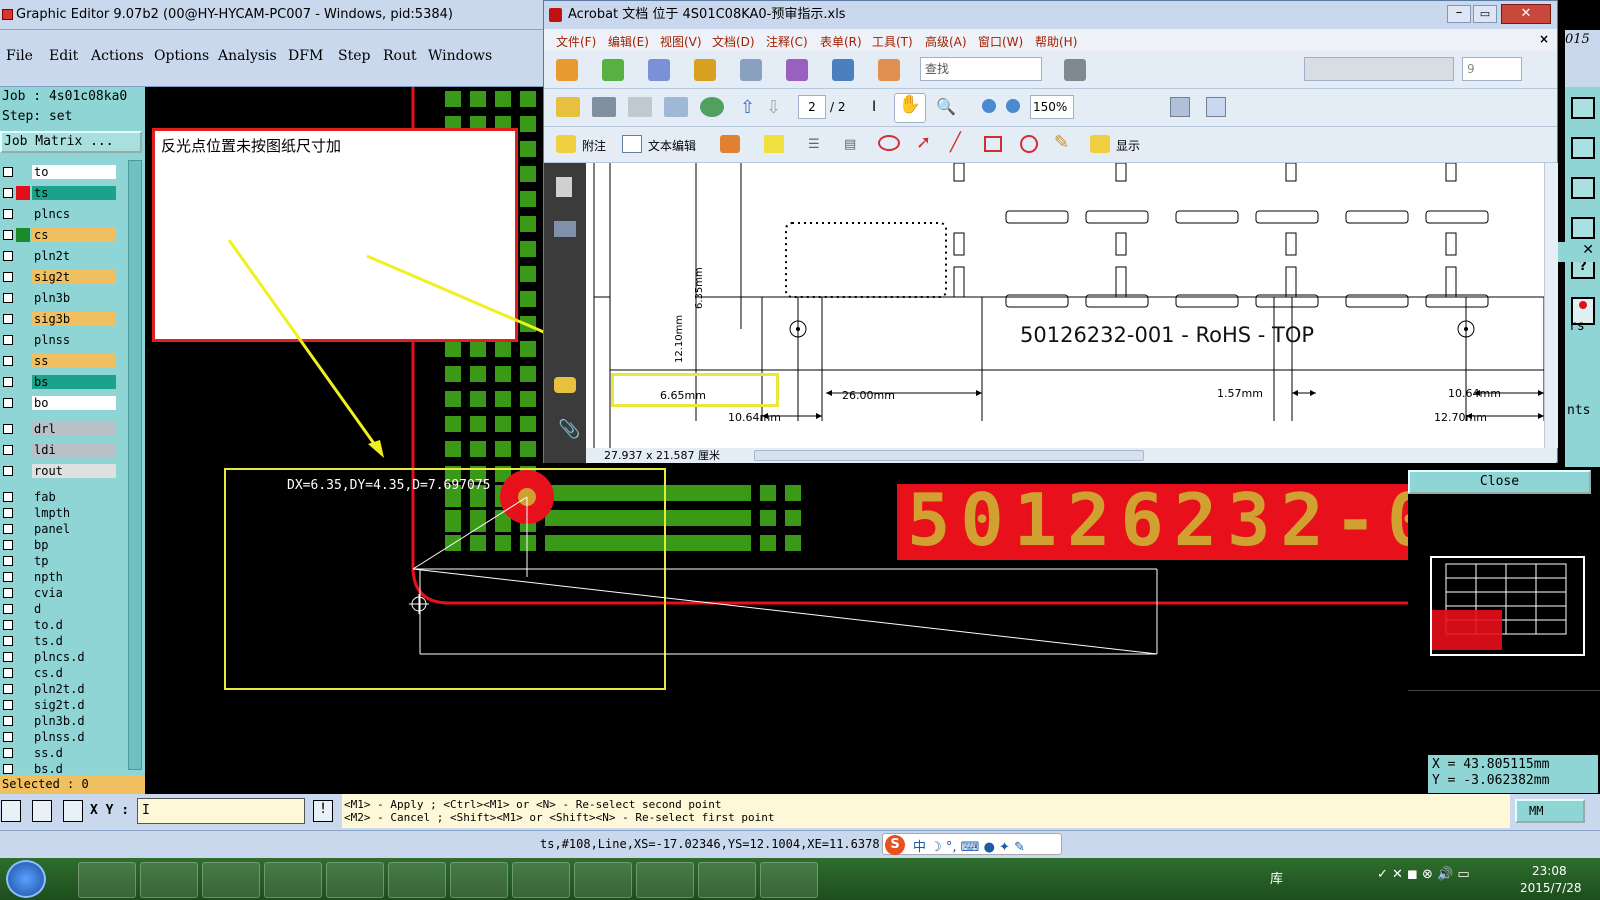  What do you see at coordinates (135, 465) in the screenshot?
I see `layer-scrollbar` at bounding box center [135, 465].